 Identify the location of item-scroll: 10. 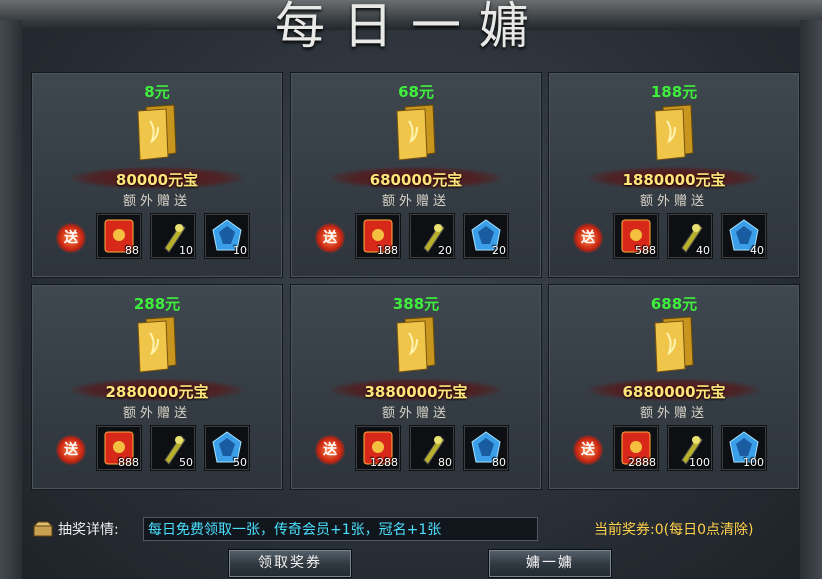
(173, 236).